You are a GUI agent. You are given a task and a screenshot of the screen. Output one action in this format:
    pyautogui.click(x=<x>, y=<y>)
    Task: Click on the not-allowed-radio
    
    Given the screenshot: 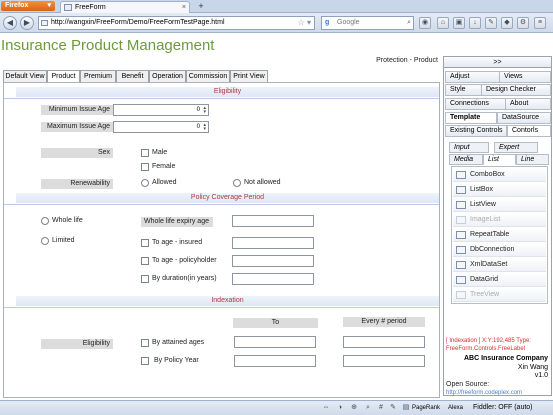 What is the action you would take?
    pyautogui.click(x=237, y=183)
    